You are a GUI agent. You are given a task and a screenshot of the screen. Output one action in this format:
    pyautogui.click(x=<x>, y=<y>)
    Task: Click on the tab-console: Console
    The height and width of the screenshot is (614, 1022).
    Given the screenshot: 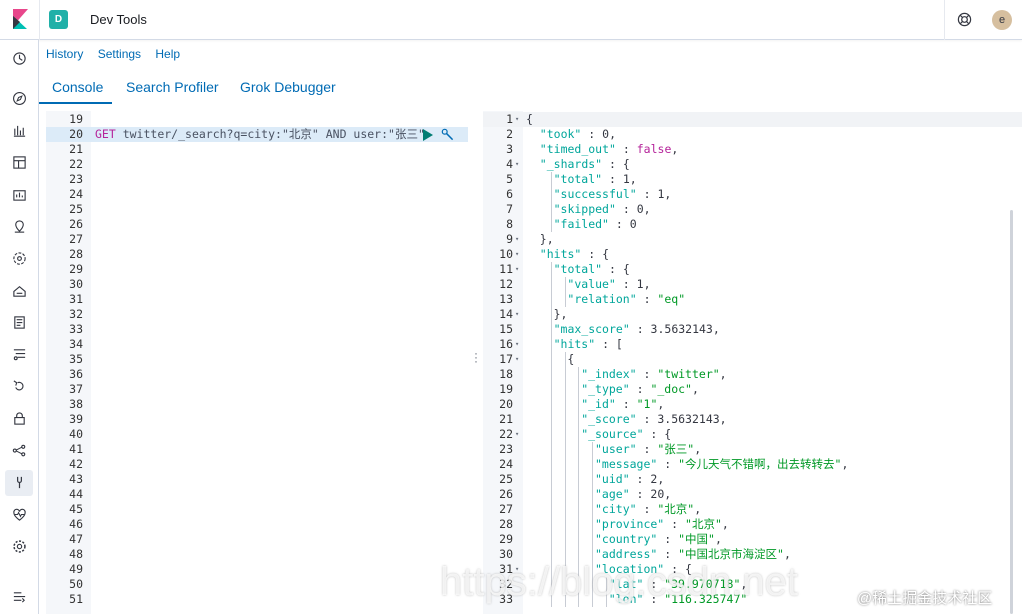 What is the action you would take?
    pyautogui.click(x=77, y=87)
    